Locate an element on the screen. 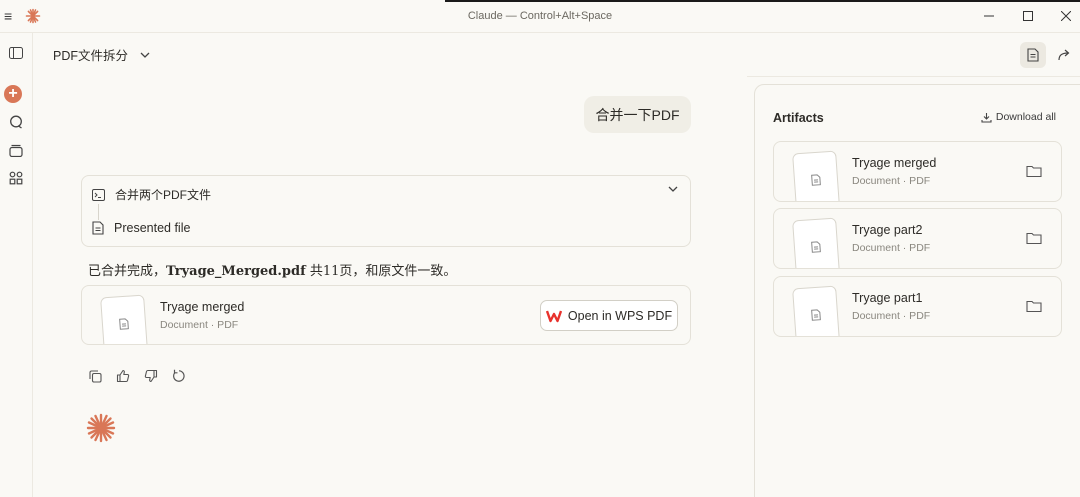  tool-call-label: 合并两个PDF文件 is located at coordinates (163, 195).